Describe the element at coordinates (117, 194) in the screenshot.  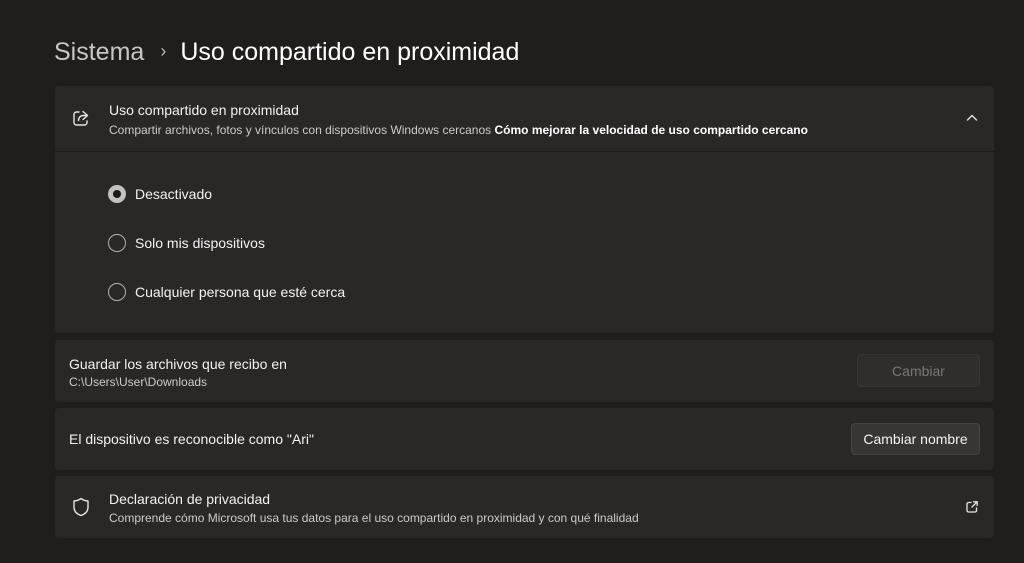
I see `radio-button-selected` at that location.